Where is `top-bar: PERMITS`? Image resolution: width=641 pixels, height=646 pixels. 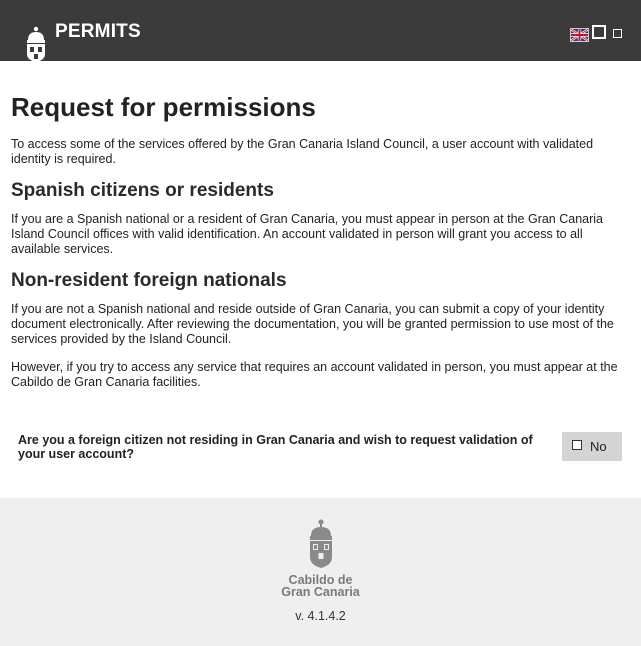 top-bar: PERMITS is located at coordinates (320, 31).